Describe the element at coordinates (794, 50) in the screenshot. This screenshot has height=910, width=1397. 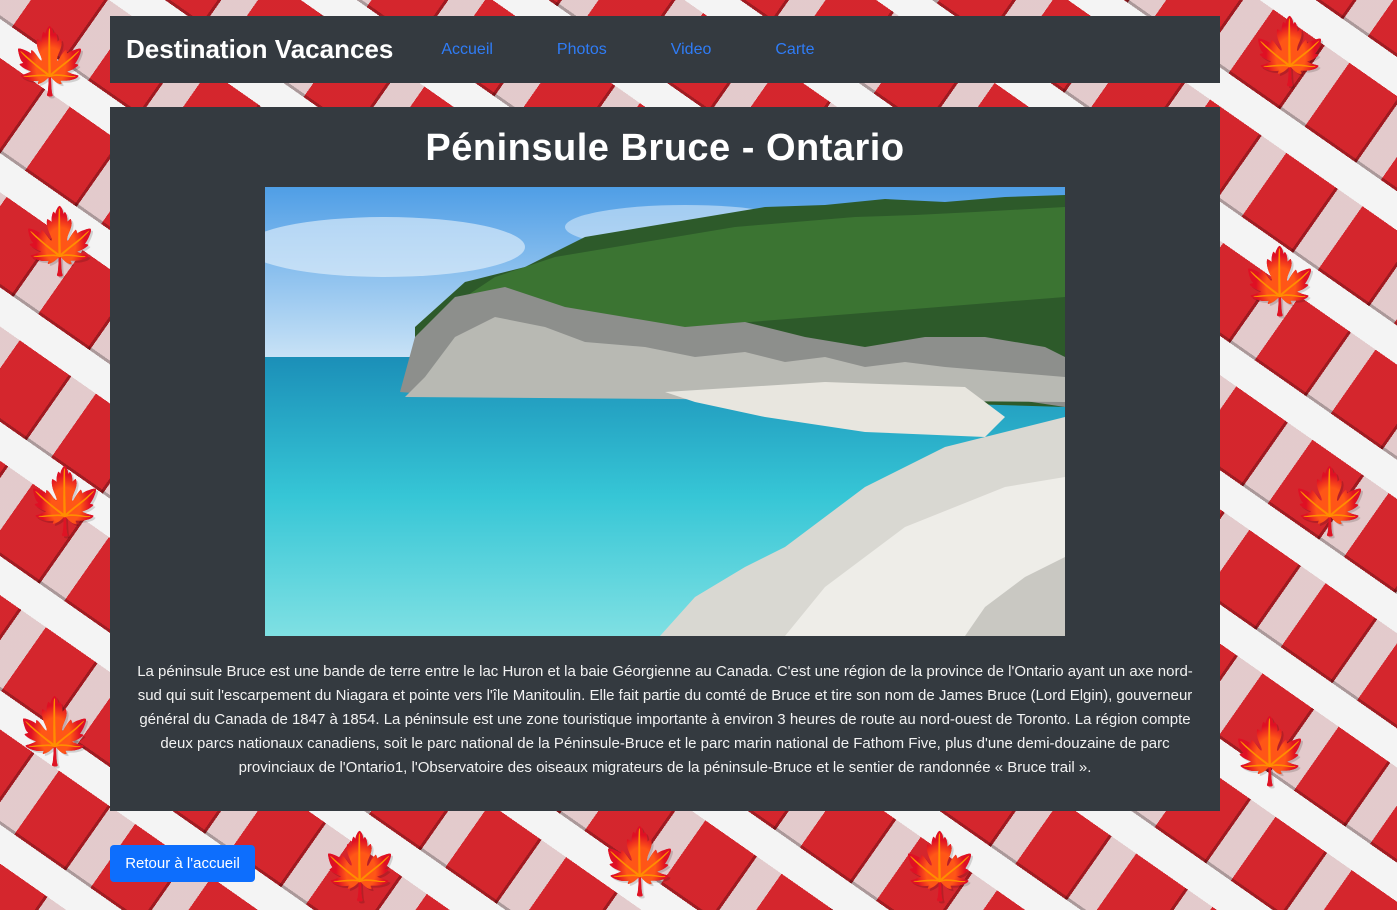
I see `nav-link-carte: Carte` at that location.